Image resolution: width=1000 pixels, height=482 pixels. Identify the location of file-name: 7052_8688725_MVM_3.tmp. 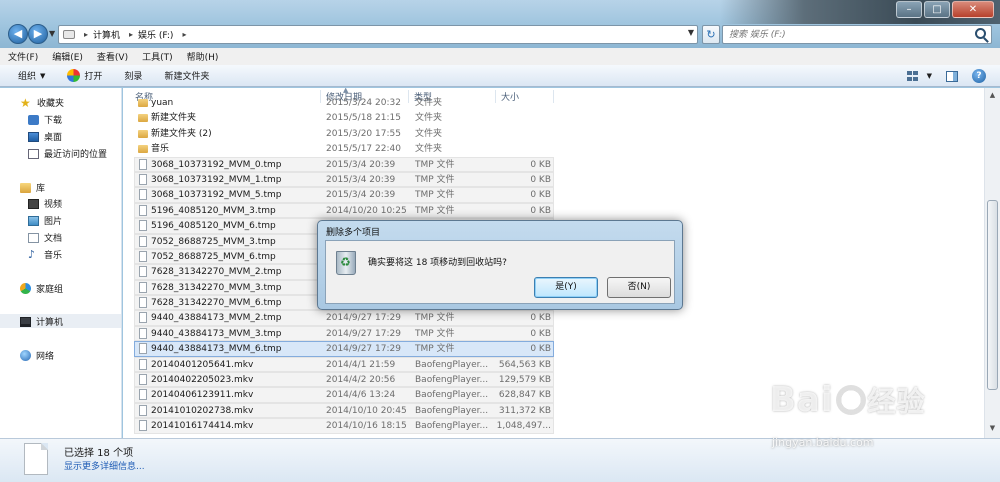
(213, 241).